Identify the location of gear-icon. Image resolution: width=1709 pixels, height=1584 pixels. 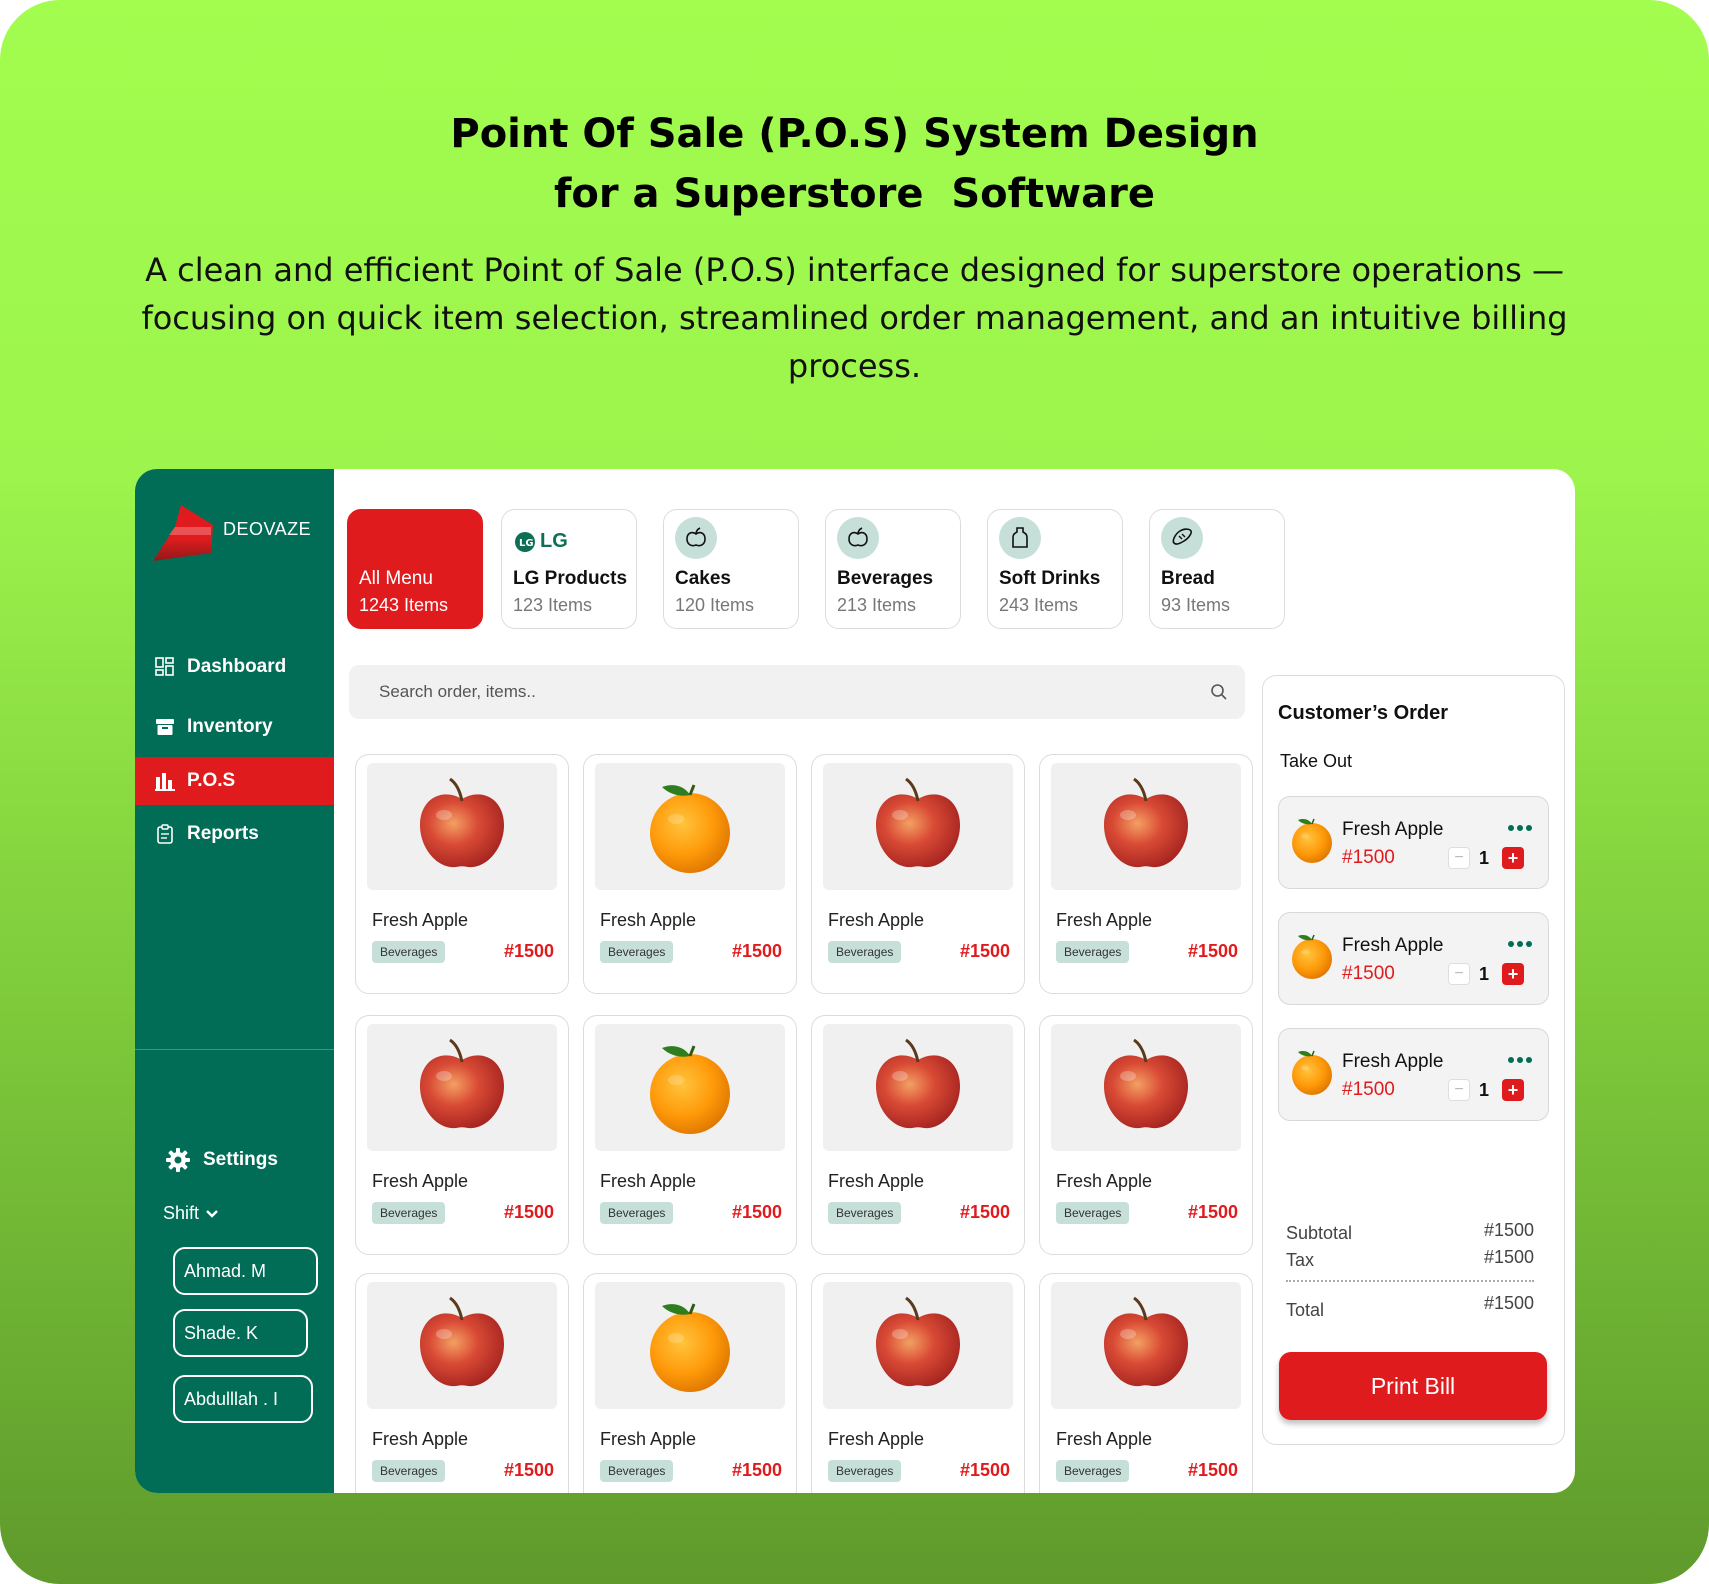
(178, 1160).